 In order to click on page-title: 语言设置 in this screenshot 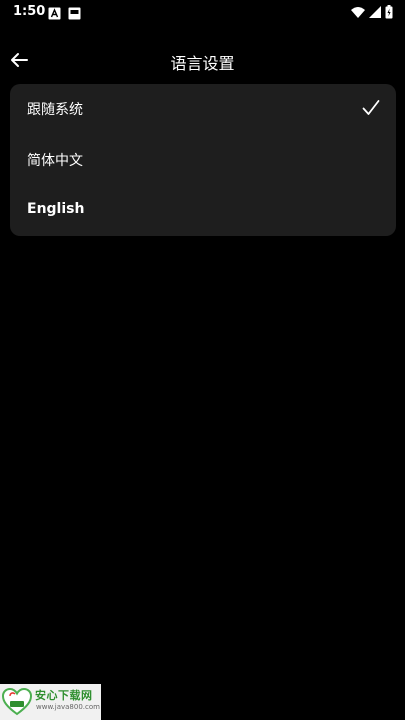, I will do `click(202, 63)`.